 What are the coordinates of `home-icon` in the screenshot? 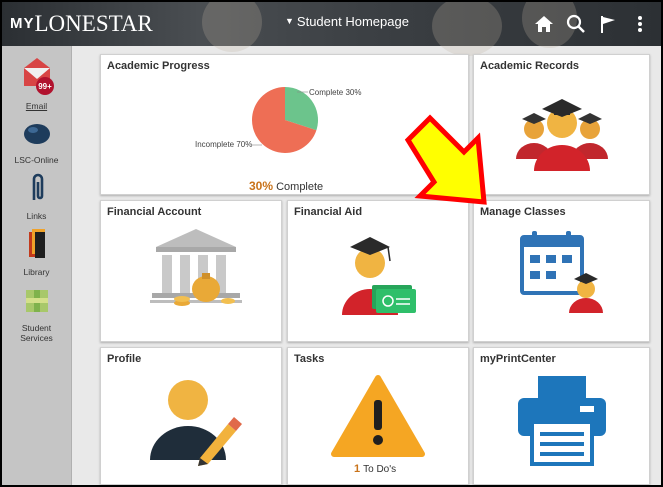 It's located at (544, 24).